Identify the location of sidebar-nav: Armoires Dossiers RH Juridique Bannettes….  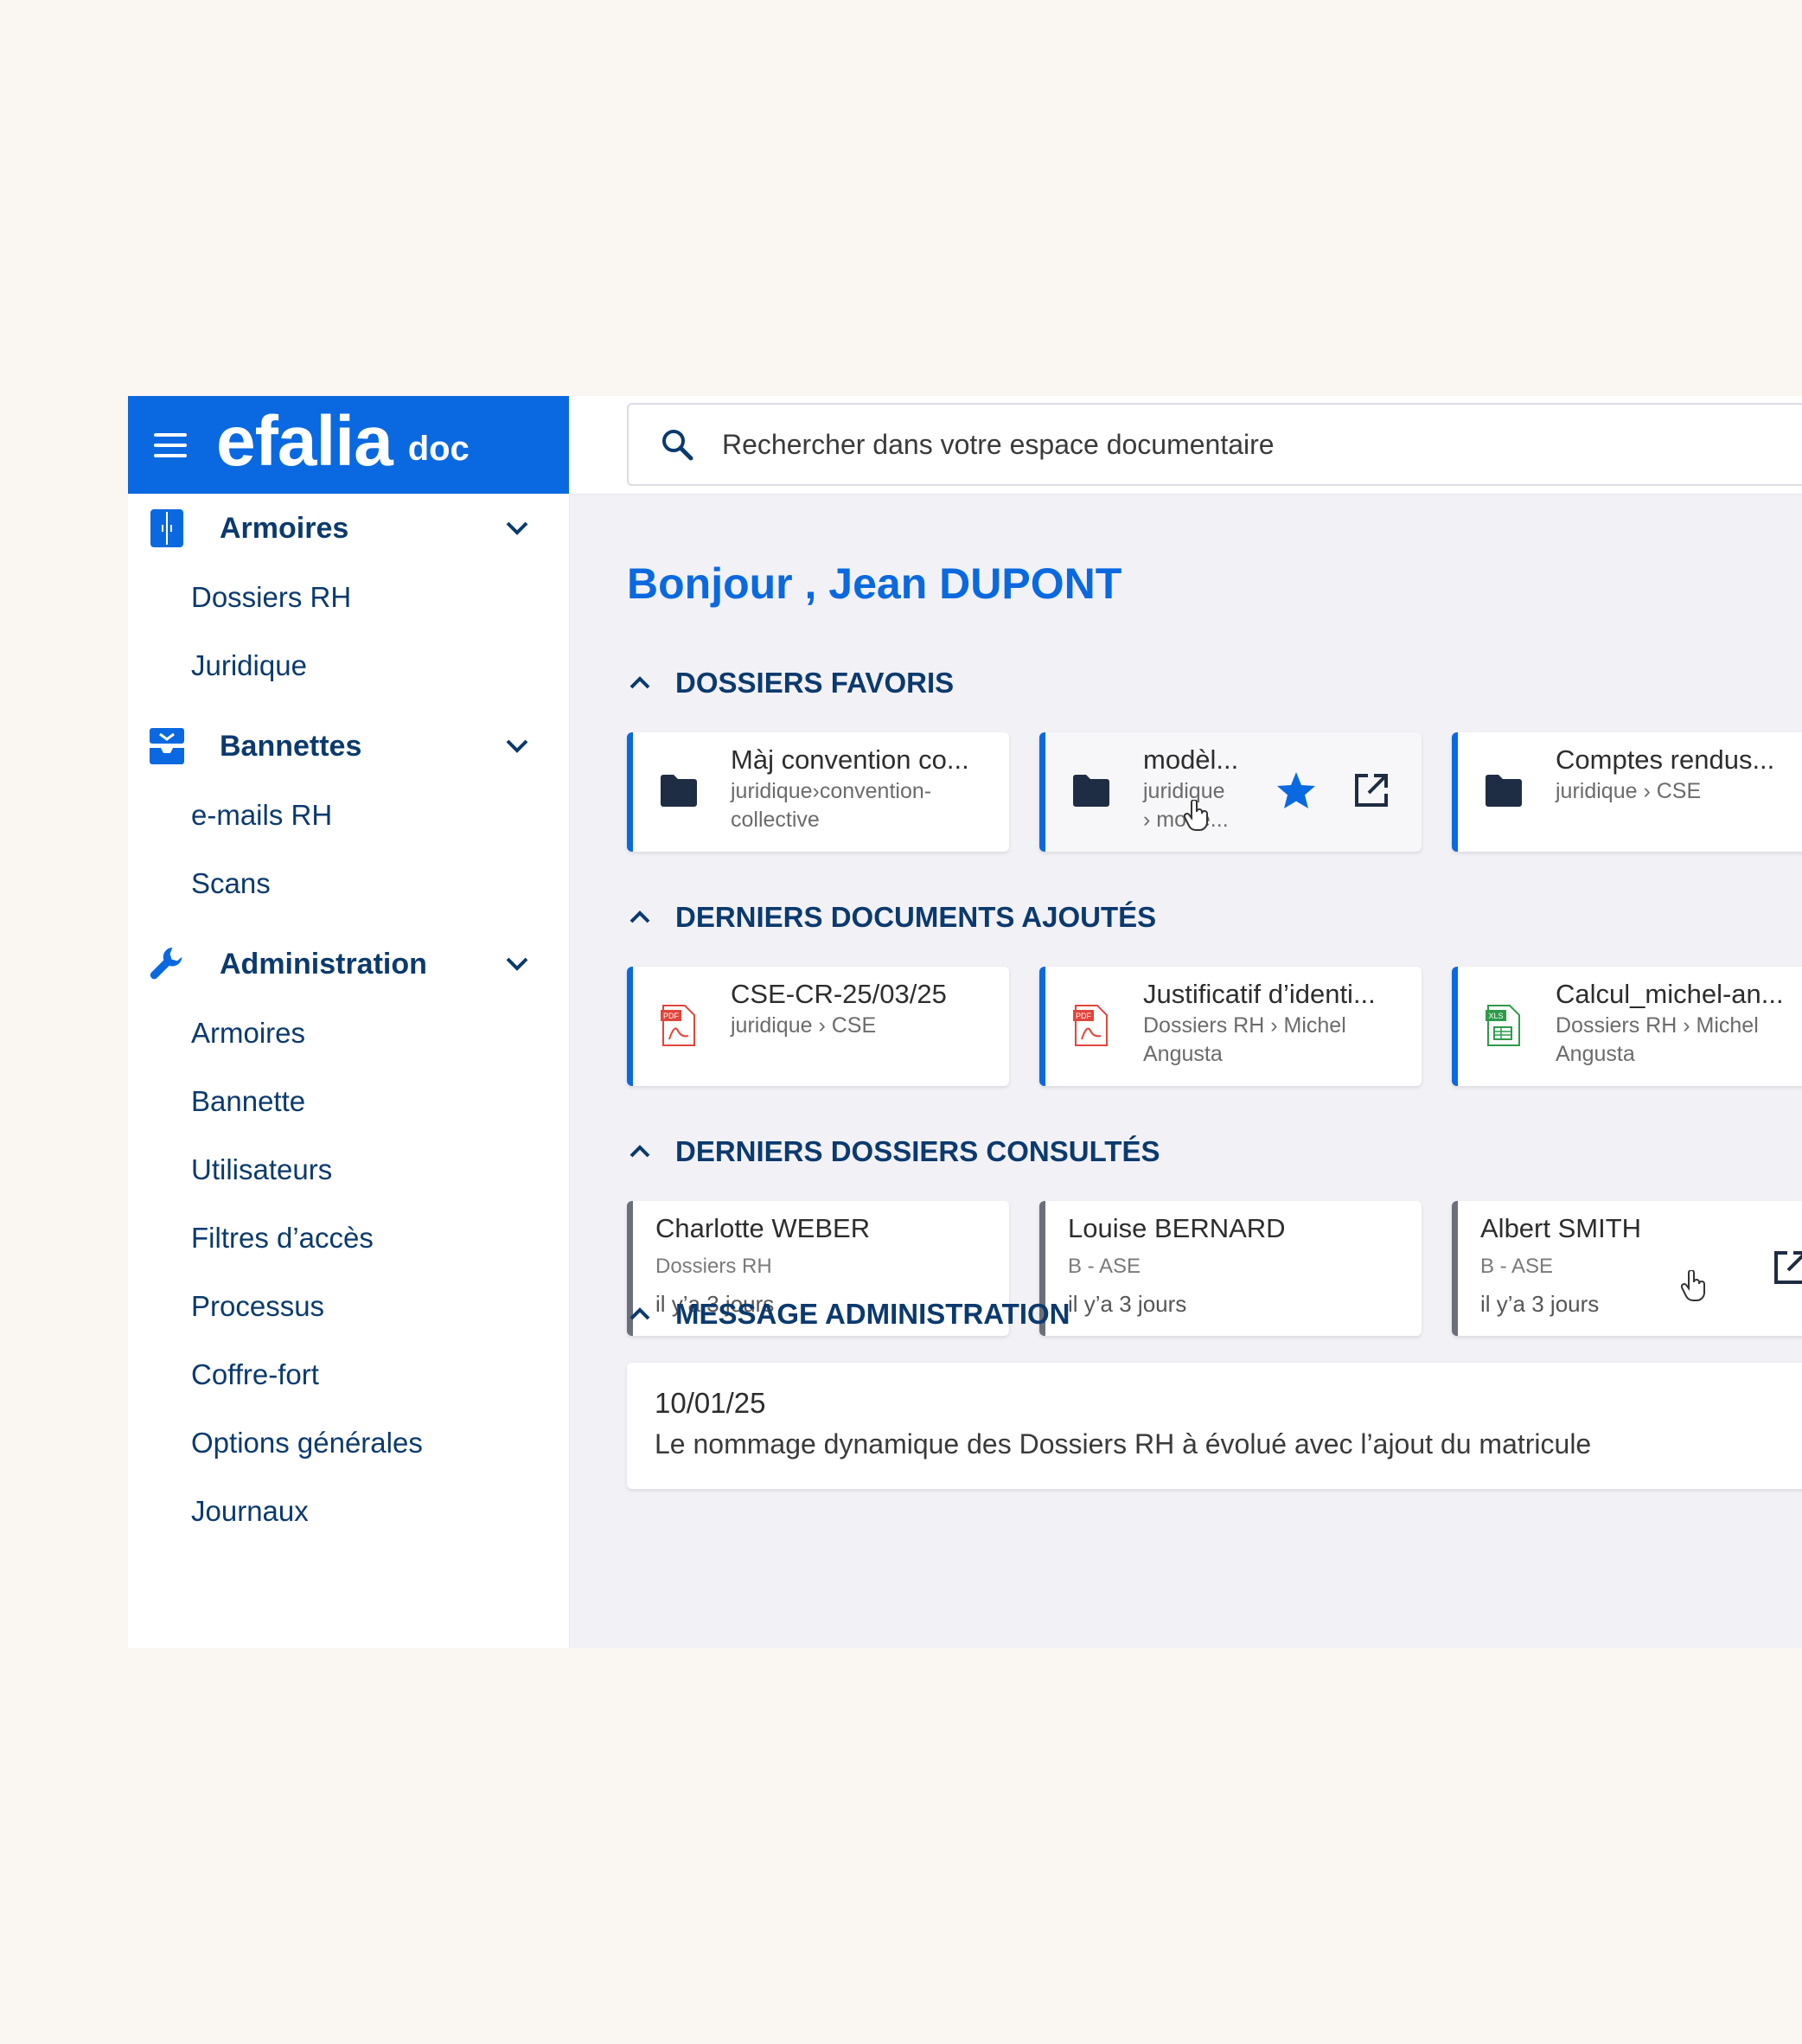
(348, 1019).